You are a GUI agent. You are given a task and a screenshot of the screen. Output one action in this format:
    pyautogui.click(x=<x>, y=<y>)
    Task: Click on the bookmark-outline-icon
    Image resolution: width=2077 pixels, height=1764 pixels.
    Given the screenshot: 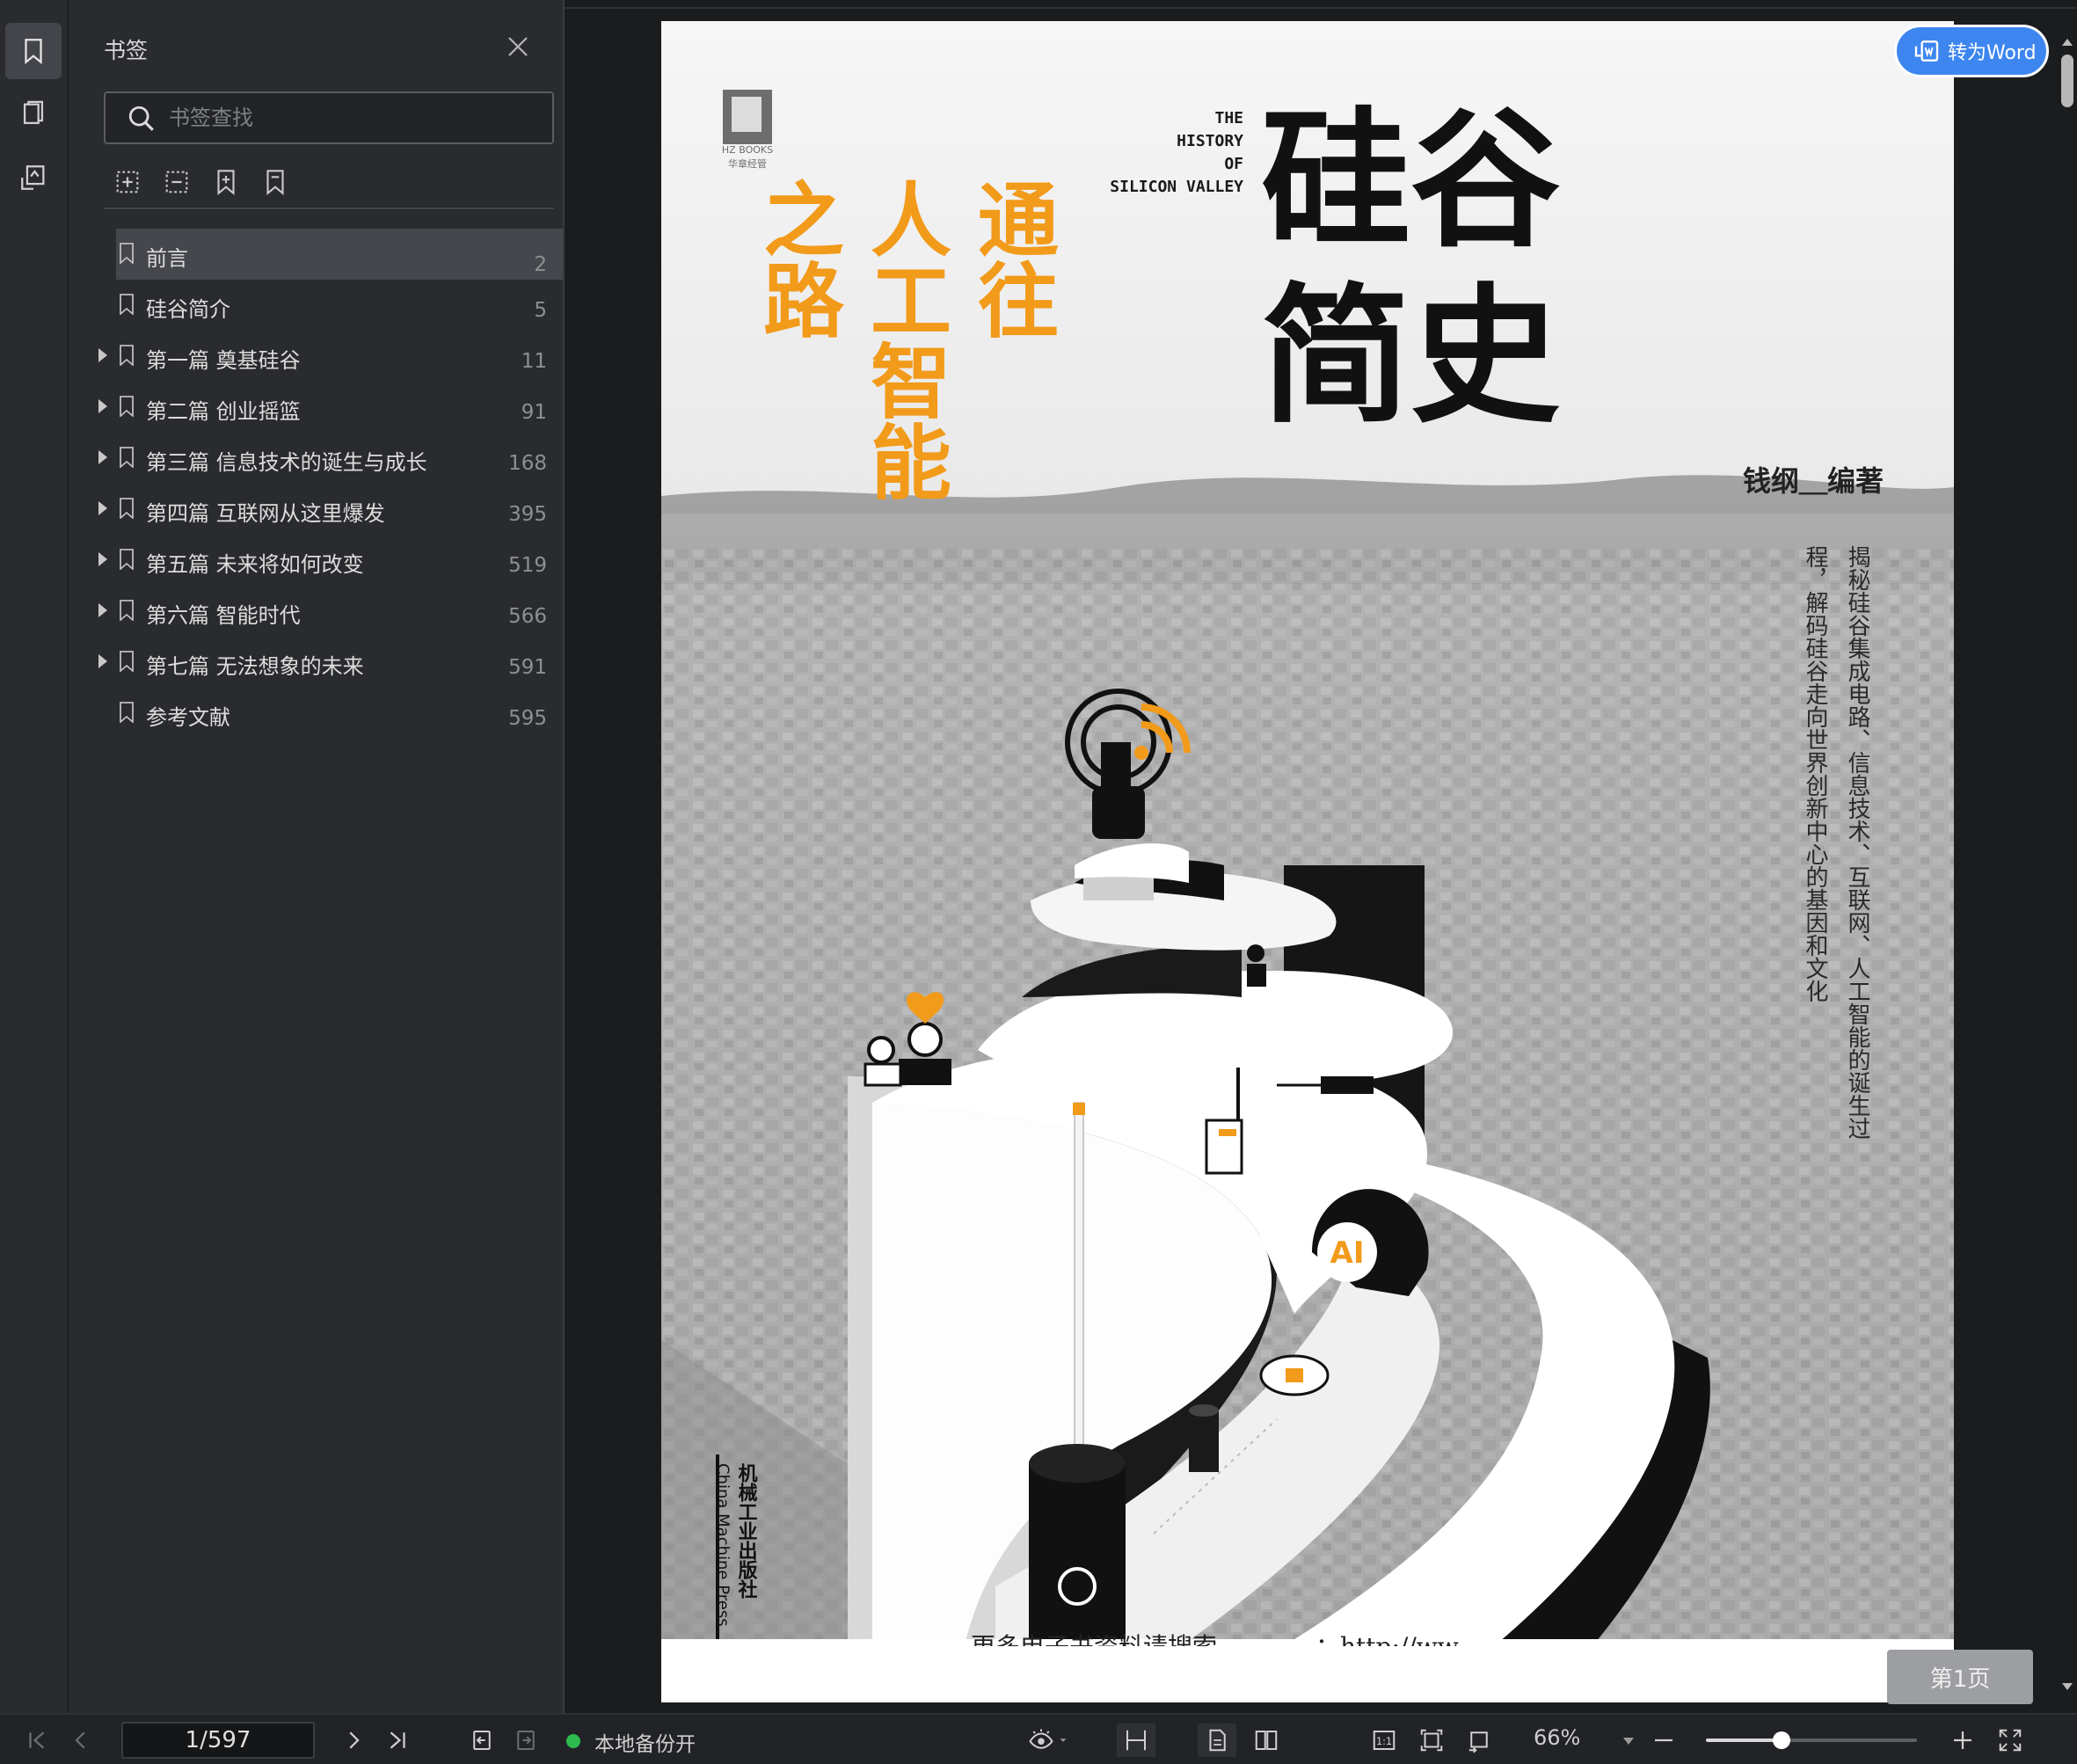 What is the action you would take?
    pyautogui.click(x=275, y=182)
    